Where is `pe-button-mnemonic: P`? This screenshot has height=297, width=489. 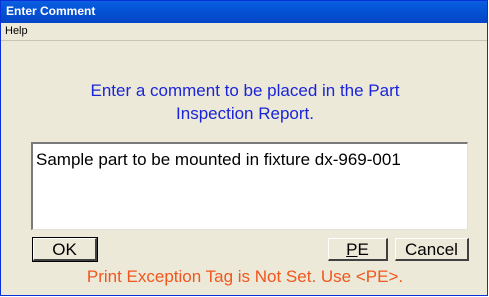 pe-button-mnemonic: P is located at coordinates (352, 249).